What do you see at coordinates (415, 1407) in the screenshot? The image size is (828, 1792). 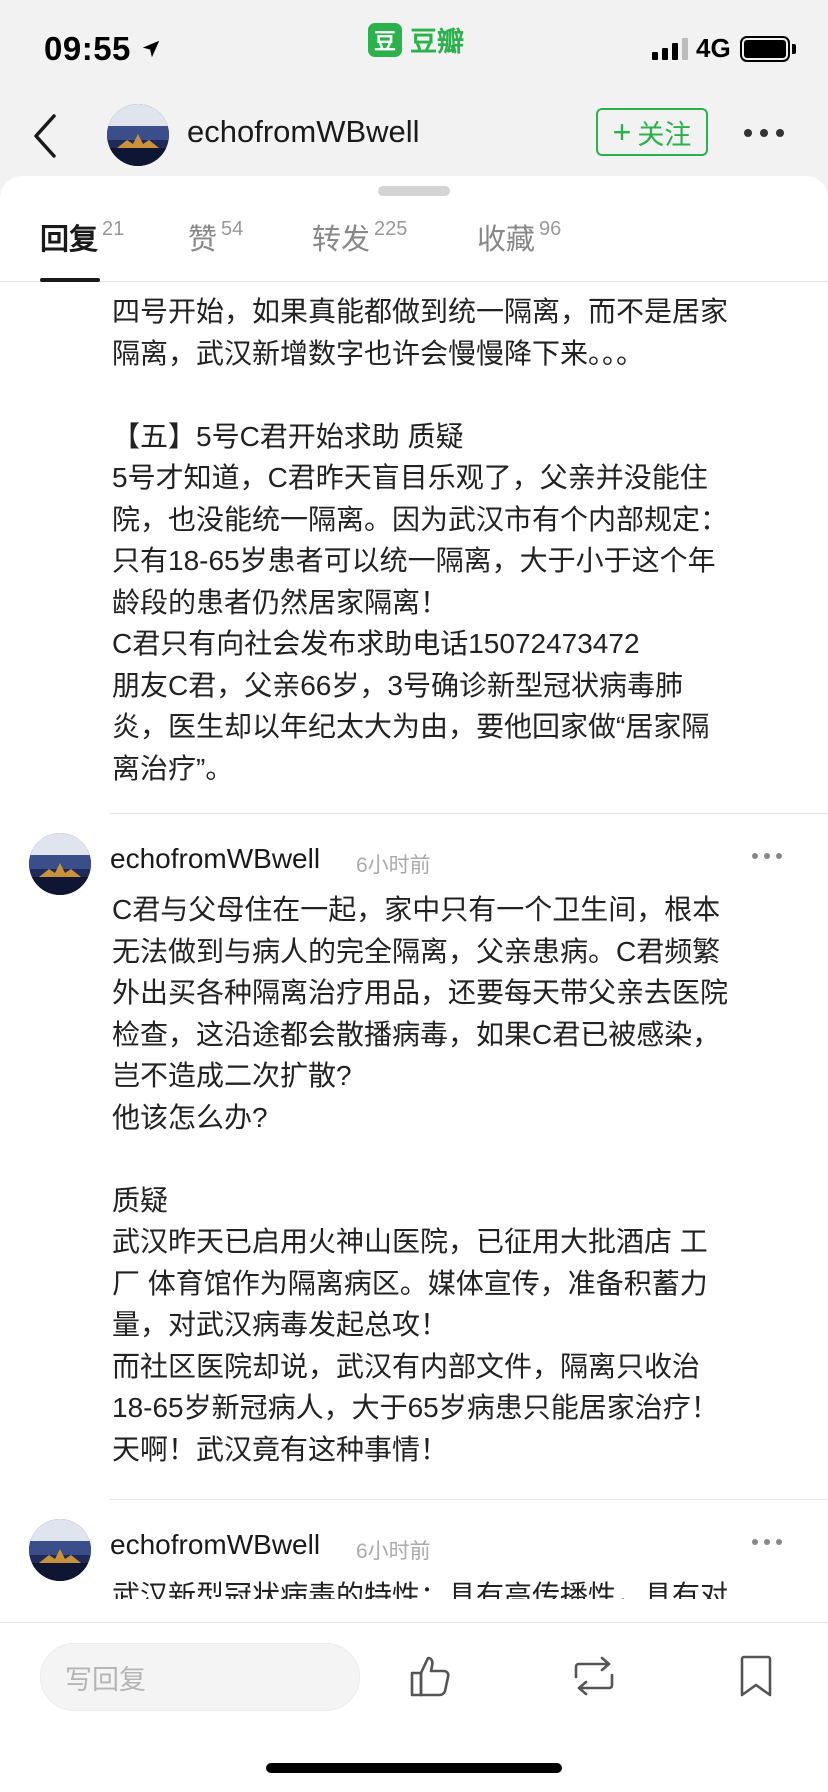 I see `text-line: 18-65岁新冠病人，大于65岁病患只能居家治疗！` at bounding box center [415, 1407].